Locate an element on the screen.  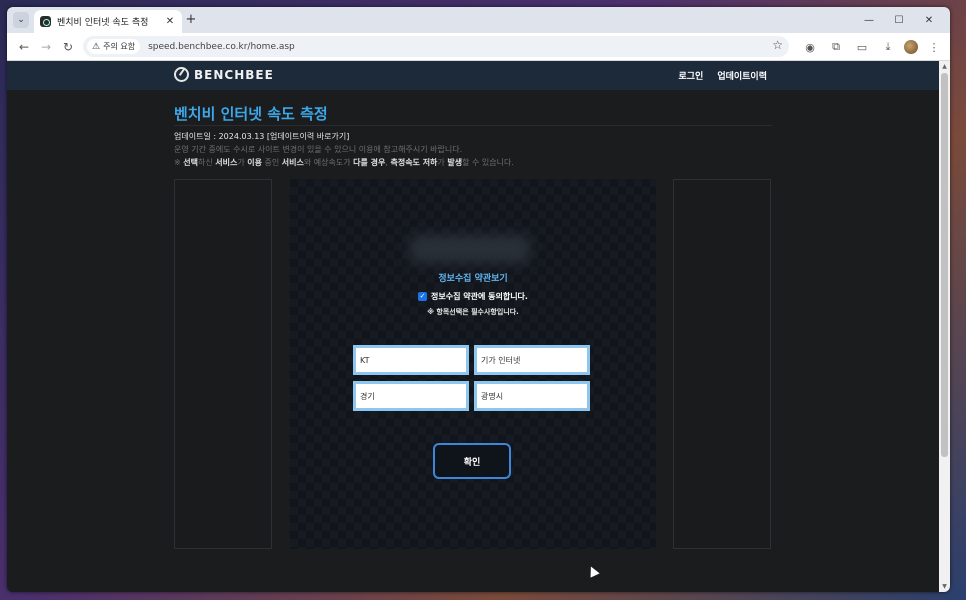
update-history-link: 업데이트이력 is located at coordinates (742, 75).